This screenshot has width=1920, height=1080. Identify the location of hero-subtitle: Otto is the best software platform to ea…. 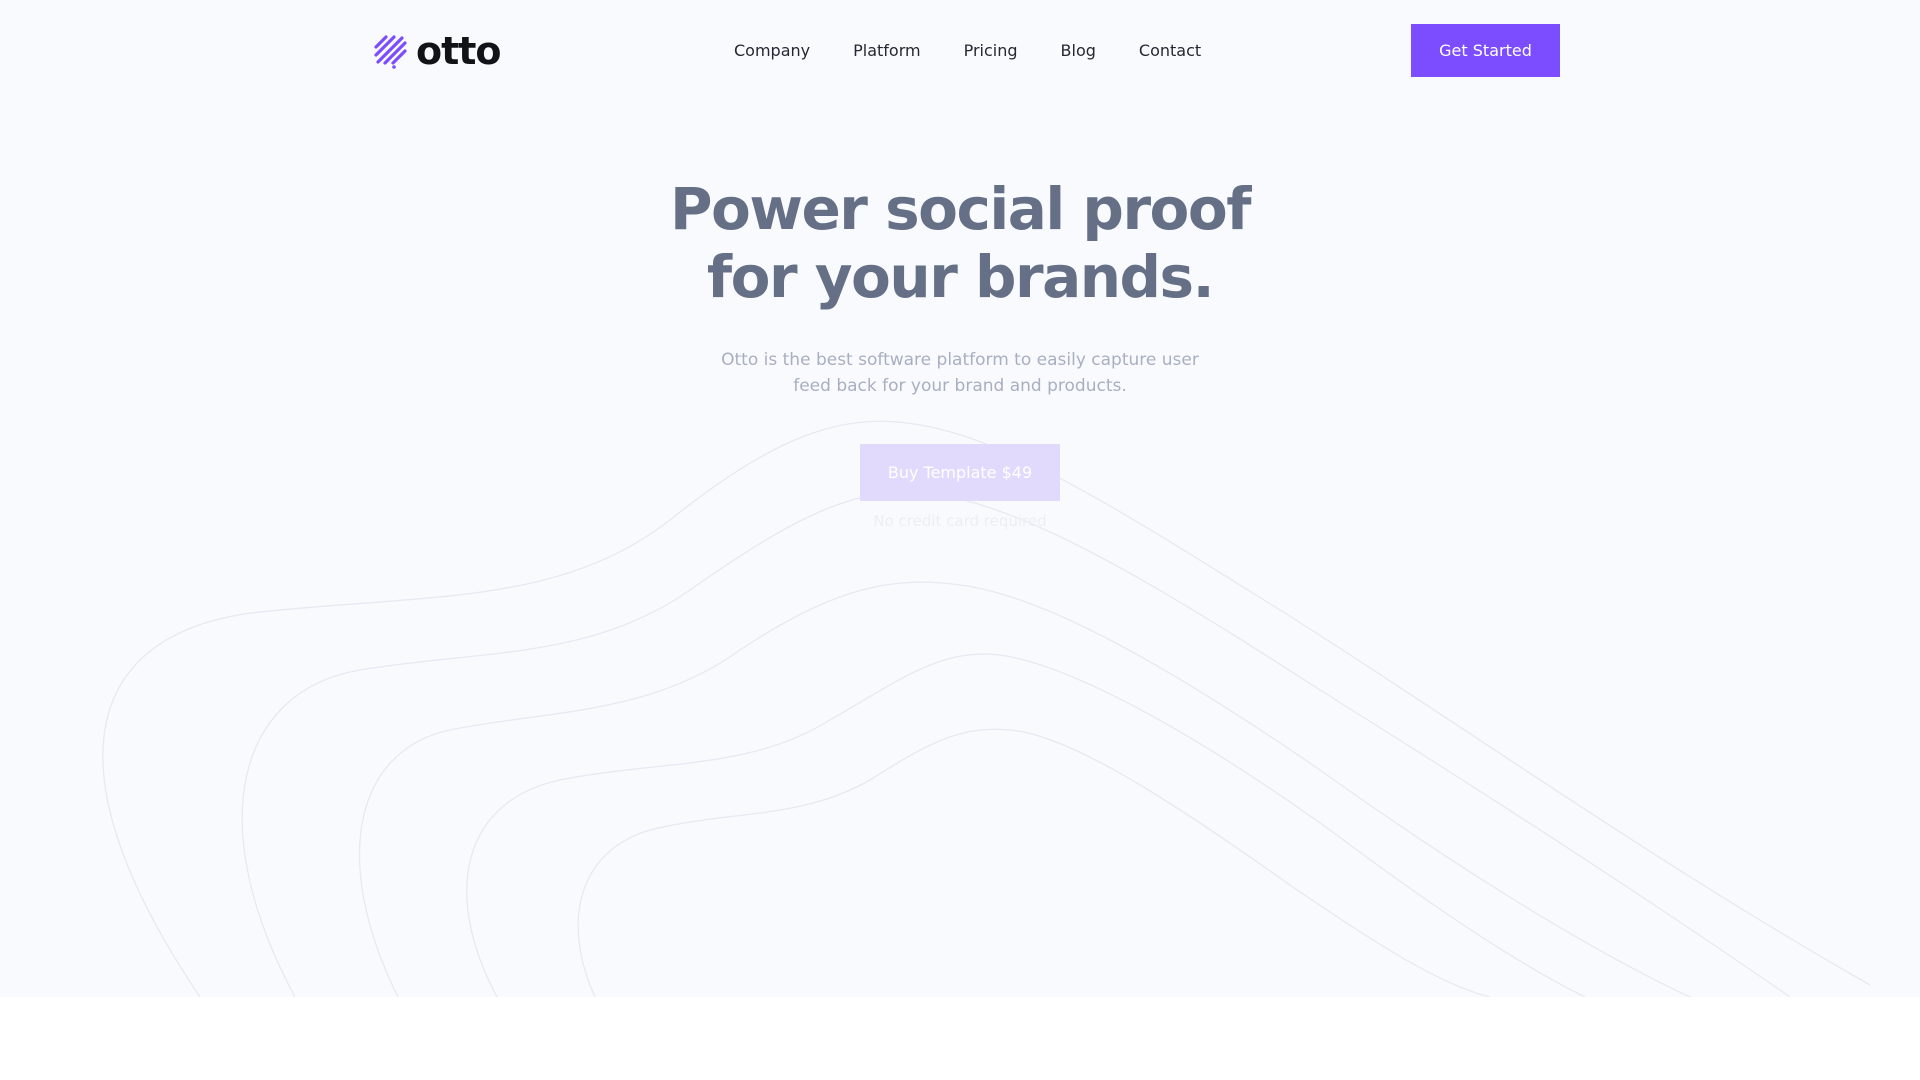
(960, 373).